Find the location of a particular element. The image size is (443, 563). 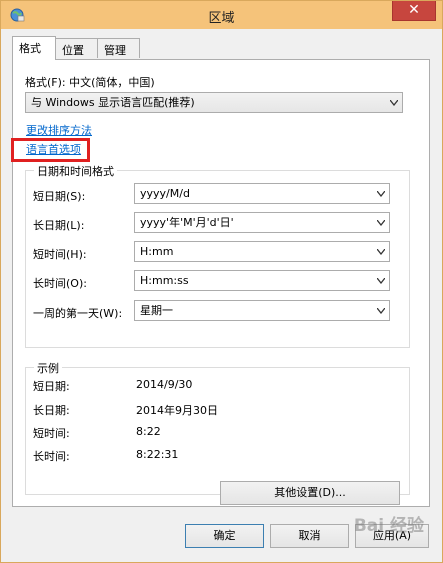

examples-group-title: 示例 is located at coordinates (48, 368).